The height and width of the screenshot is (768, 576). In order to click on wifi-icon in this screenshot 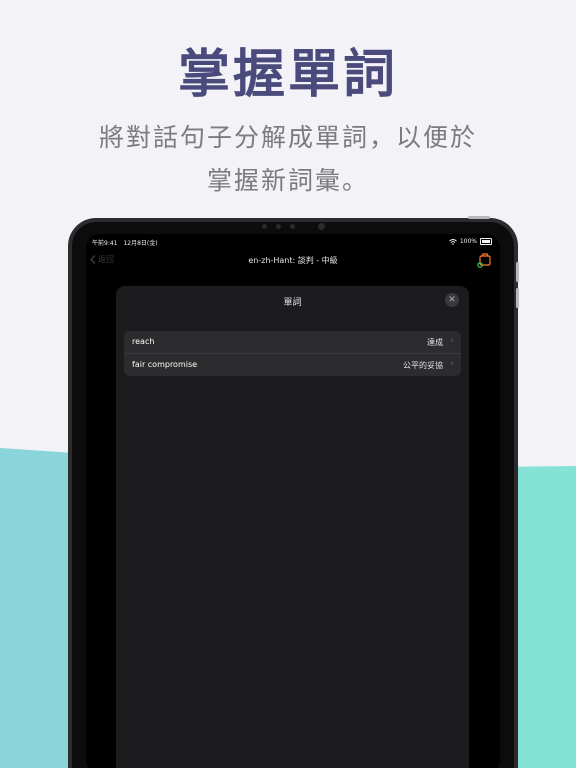, I will do `click(453, 241)`.